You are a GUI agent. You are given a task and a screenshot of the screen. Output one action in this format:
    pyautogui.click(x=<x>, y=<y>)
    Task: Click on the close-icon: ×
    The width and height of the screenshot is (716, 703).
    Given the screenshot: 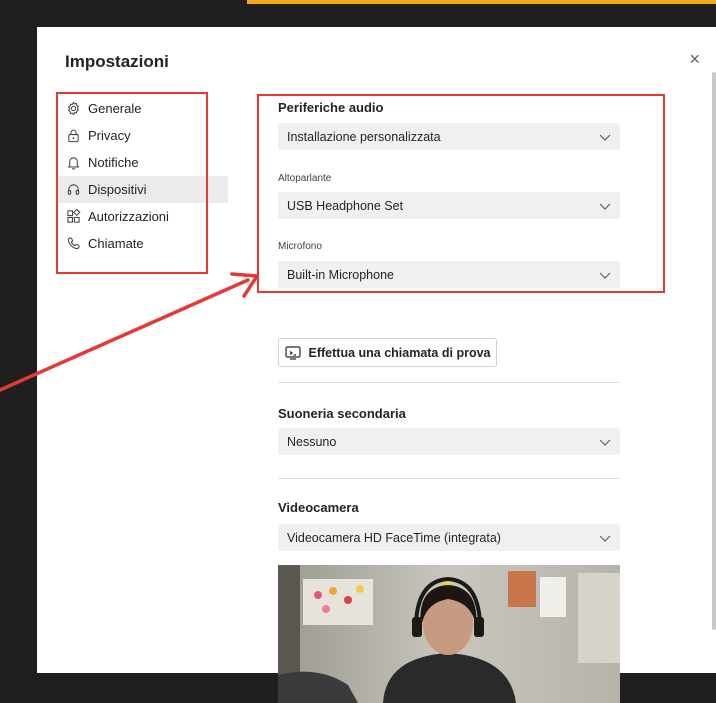 What is the action you would take?
    pyautogui.click(x=694, y=59)
    